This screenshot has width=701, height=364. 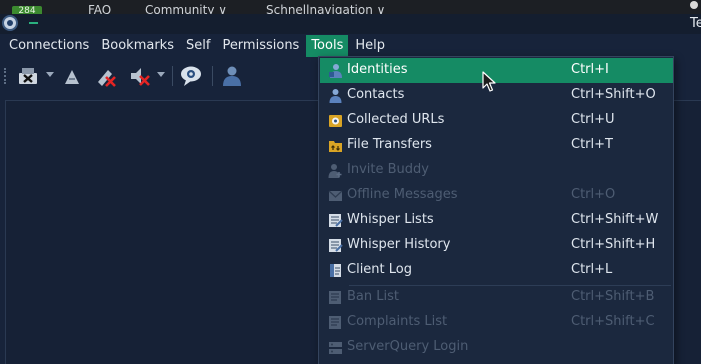 I want to click on collected-urls-icon, so click(x=335, y=121).